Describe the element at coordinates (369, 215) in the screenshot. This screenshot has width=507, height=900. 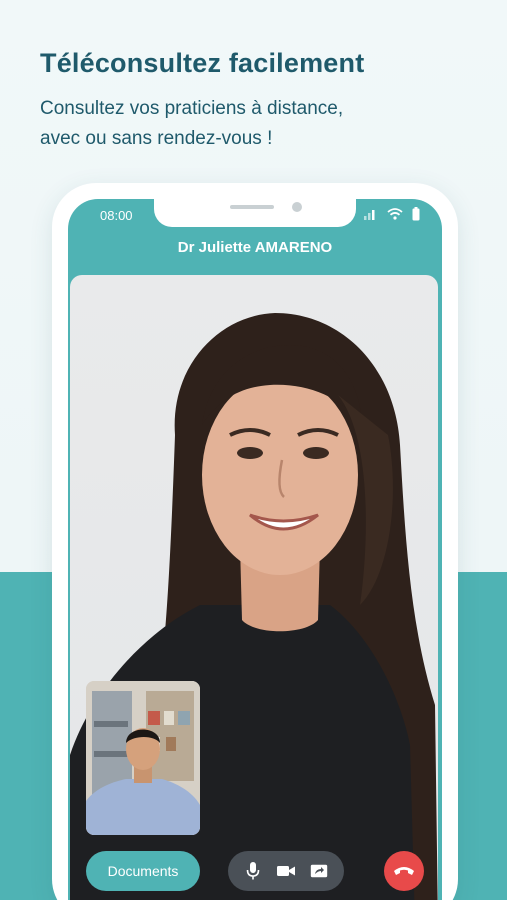
I see `signal-icon` at that location.